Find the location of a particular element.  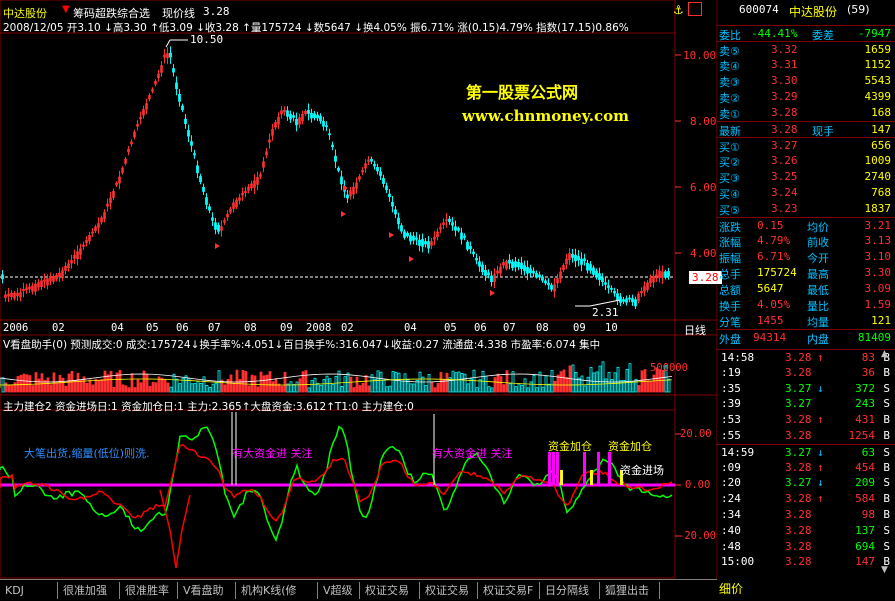

scroll-down-icon: ▼ is located at coordinates (884, 570).